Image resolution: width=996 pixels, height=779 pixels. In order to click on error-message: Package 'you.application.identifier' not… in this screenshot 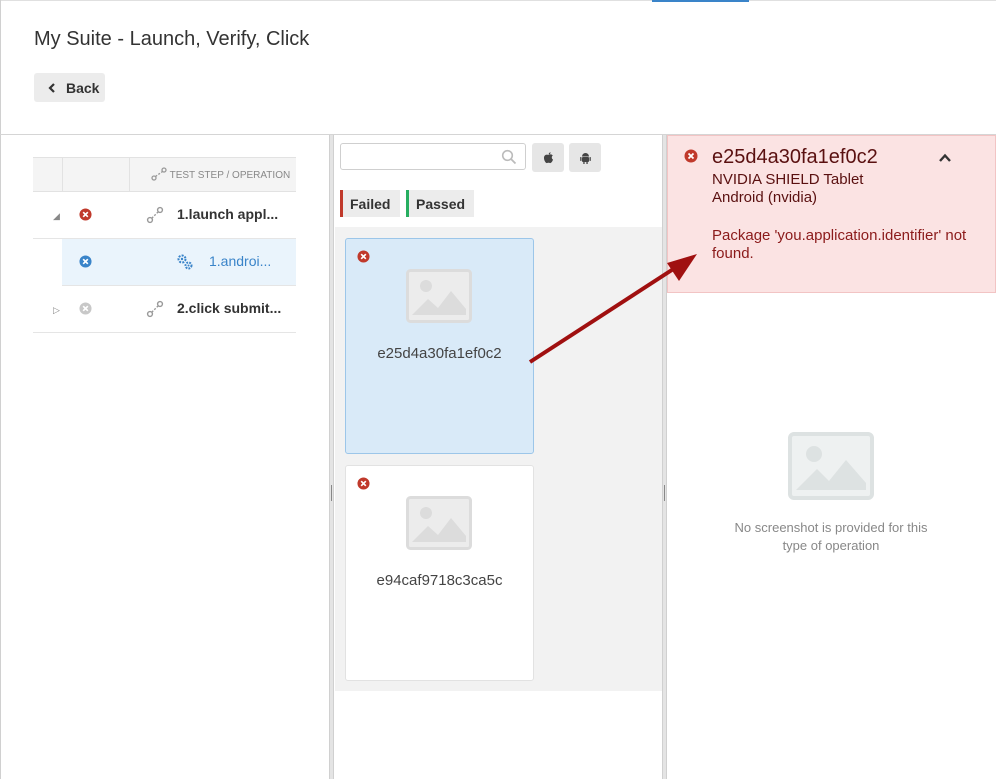, I will do `click(839, 244)`.